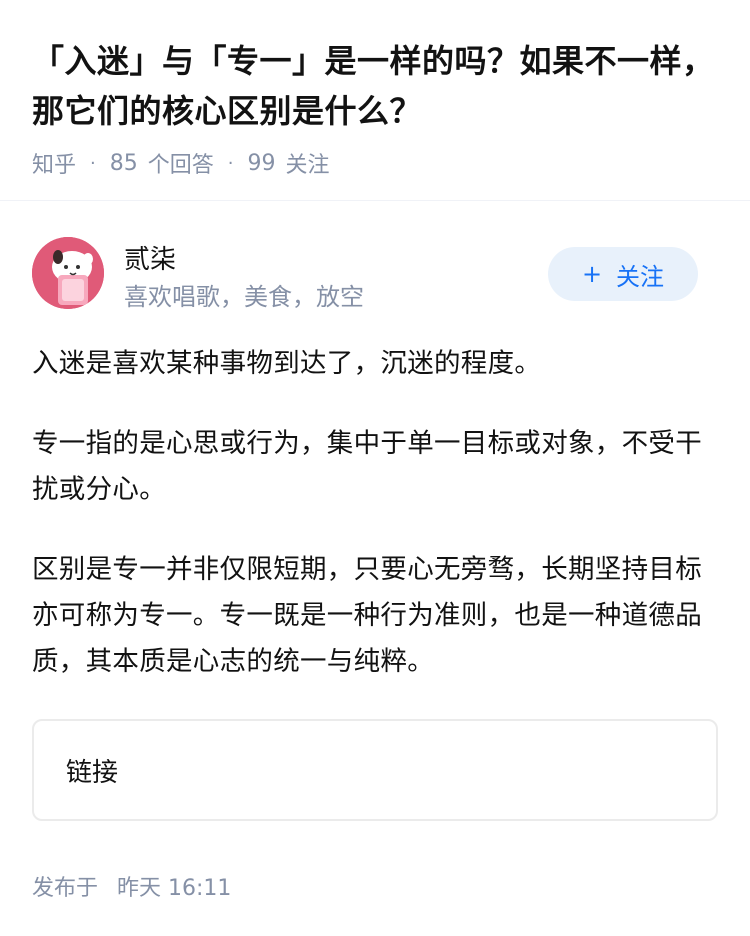  I want to click on answer-paragraph: 入迷是喜欢某种事物到达了，沉迷的程度。, so click(287, 363).